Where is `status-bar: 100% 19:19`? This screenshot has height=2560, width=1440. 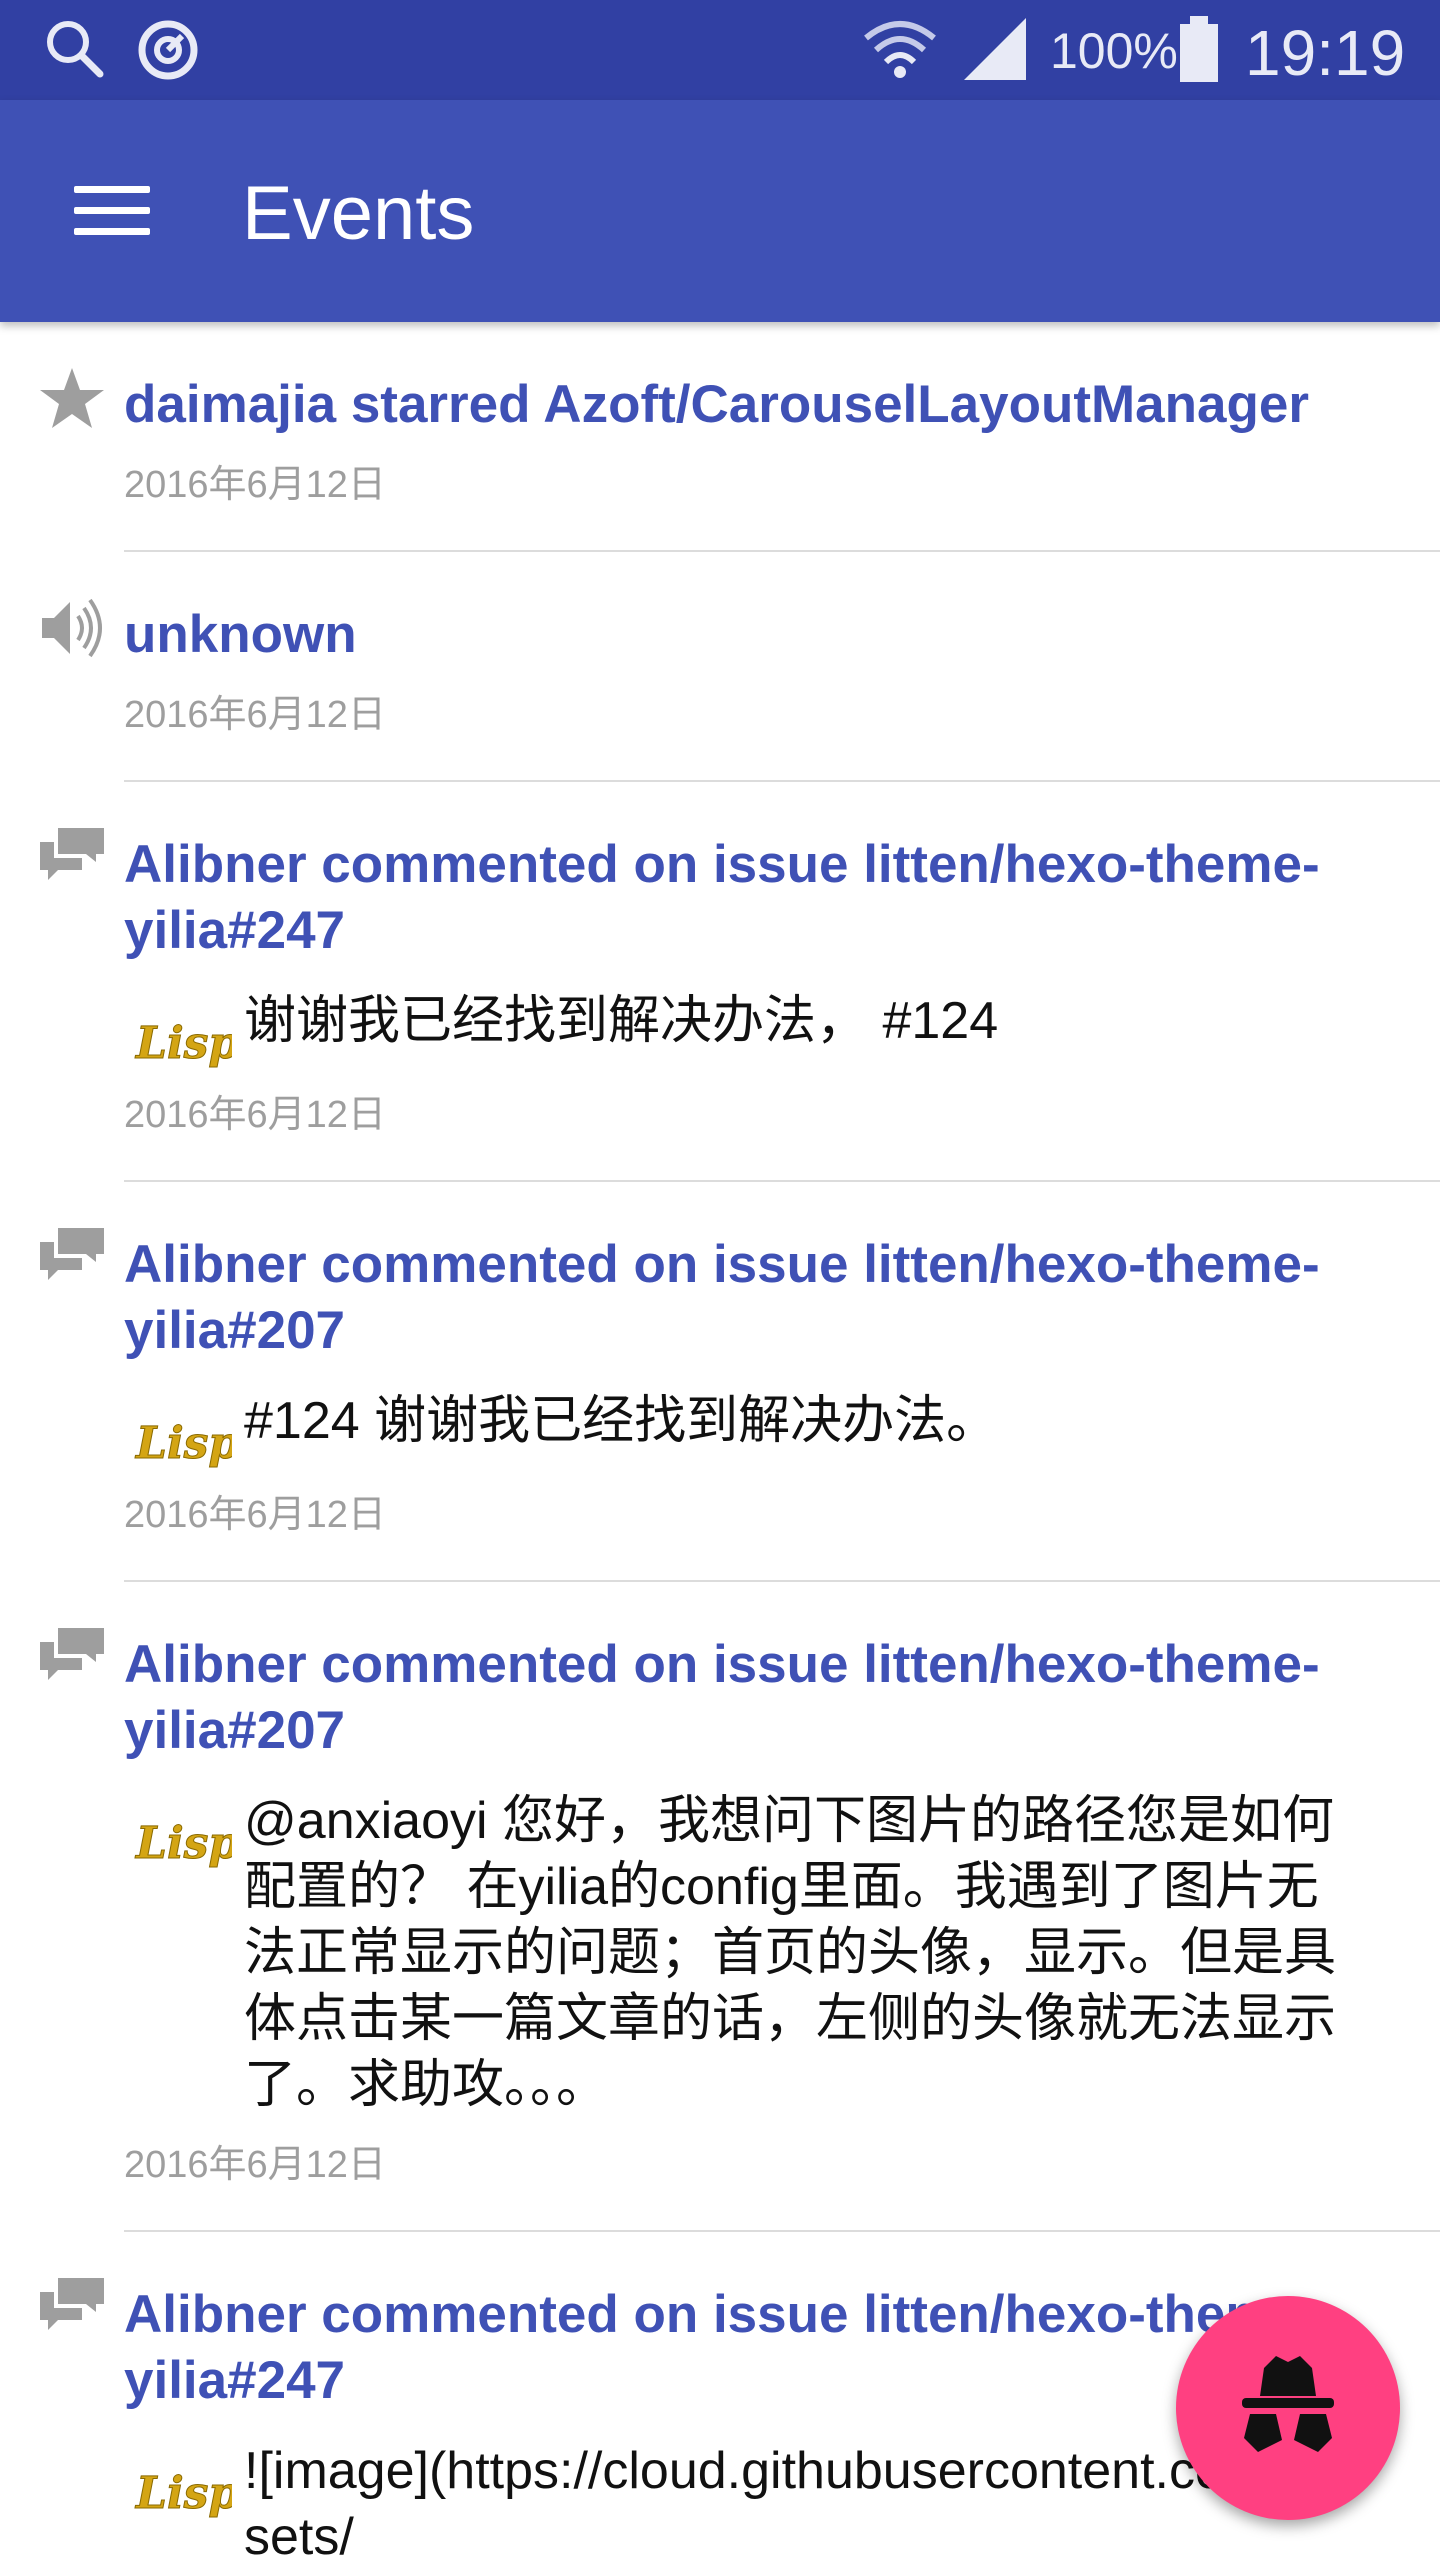 status-bar: 100% 19:19 is located at coordinates (720, 50).